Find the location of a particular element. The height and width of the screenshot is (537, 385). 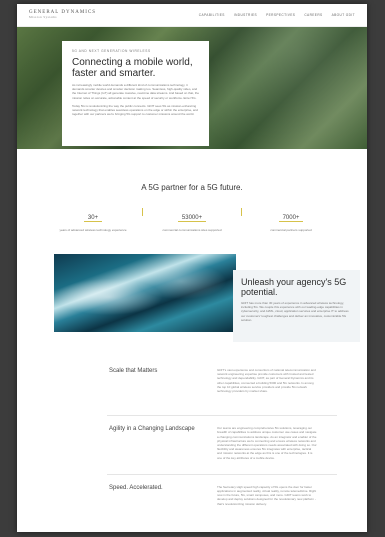

nav-link-capabilities: CAPABILITIES is located at coordinates (212, 15).